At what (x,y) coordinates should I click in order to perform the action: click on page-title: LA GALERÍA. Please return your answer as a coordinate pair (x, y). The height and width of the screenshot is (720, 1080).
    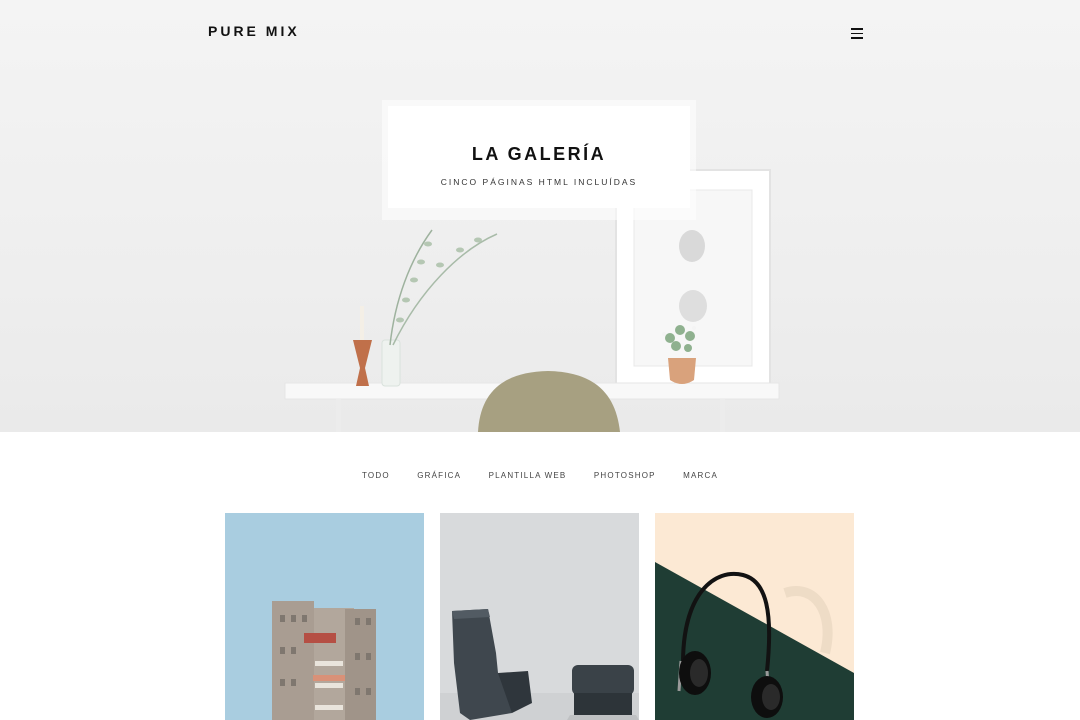
    Looking at the image, I should click on (539, 154).